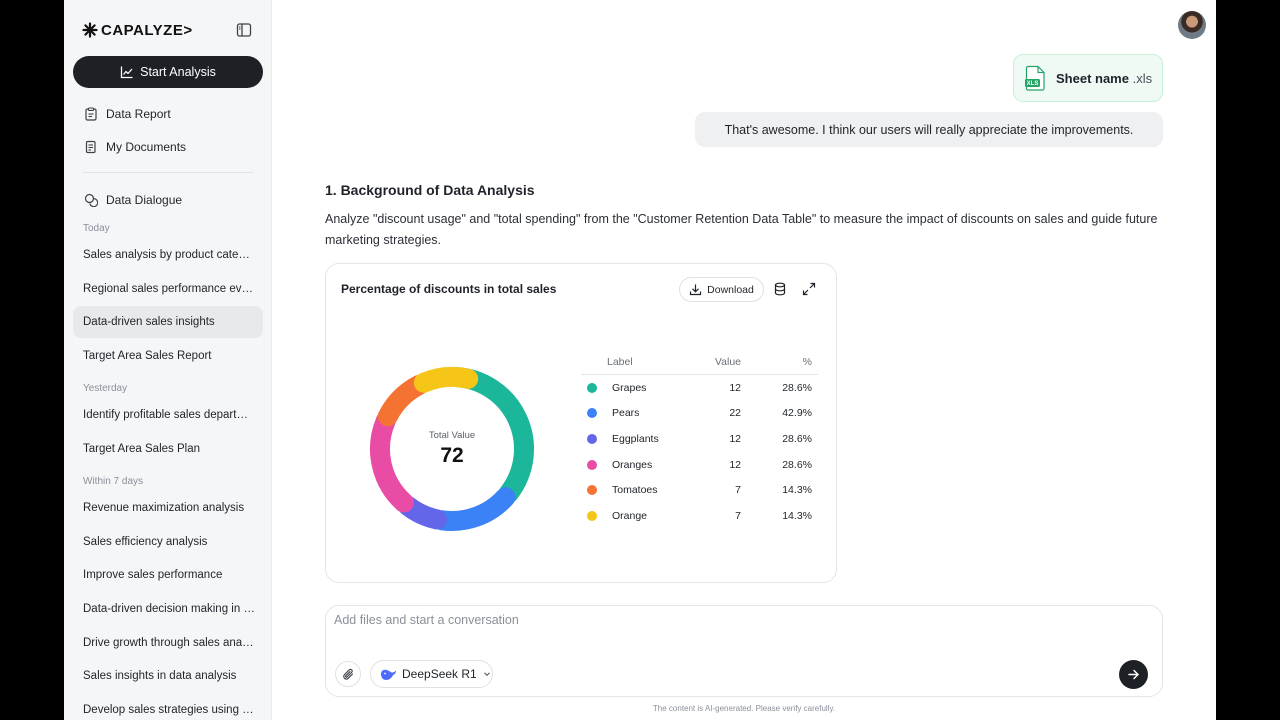  Describe the element at coordinates (452, 455) in the screenshot. I see `donut-center-value: 72` at that location.